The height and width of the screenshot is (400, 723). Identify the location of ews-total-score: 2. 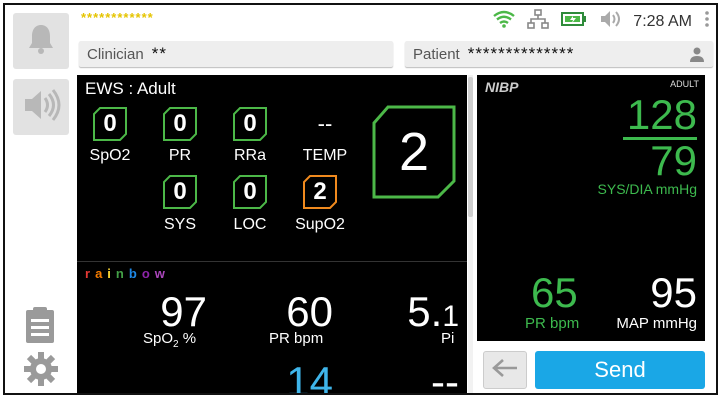
(414, 152).